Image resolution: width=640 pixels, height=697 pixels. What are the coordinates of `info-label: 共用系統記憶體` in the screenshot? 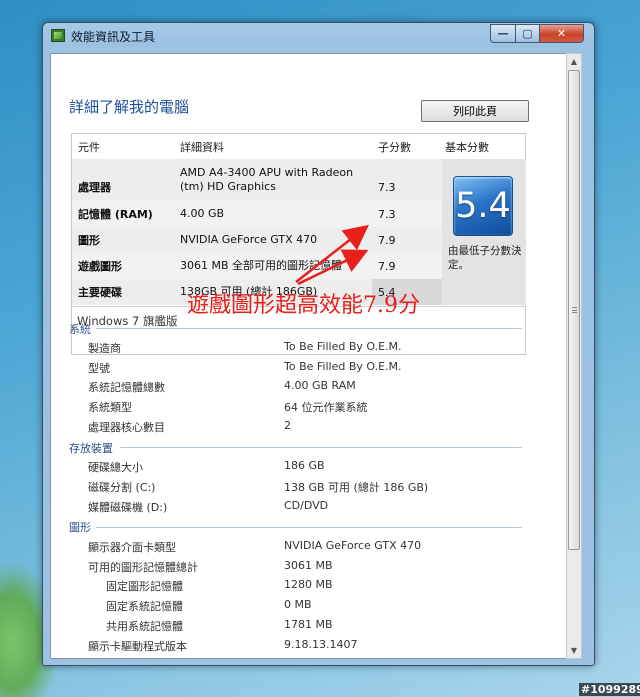 It's located at (144, 626).